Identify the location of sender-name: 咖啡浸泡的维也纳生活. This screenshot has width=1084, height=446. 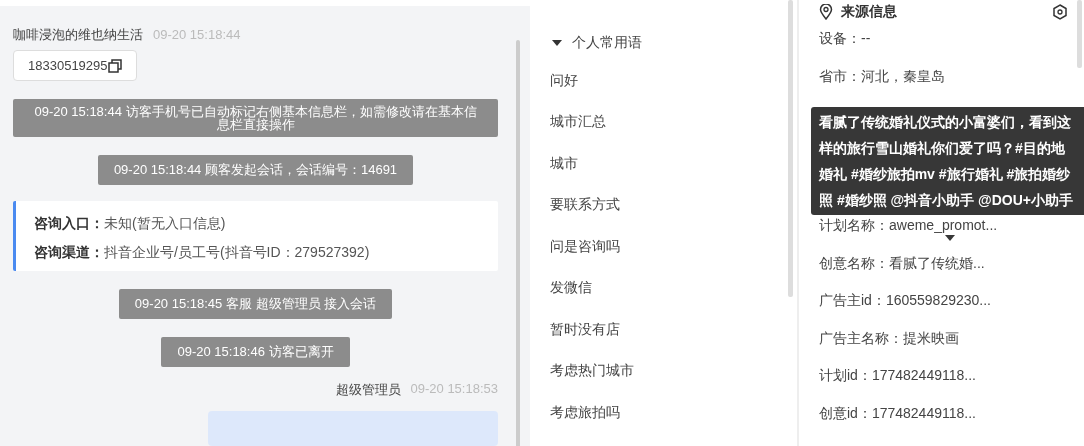
(78, 35).